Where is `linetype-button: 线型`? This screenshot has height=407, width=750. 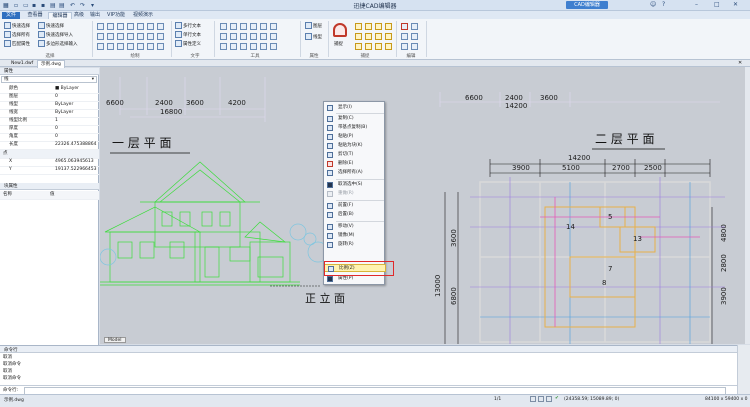 linetype-button: 线型 is located at coordinates (313, 36).